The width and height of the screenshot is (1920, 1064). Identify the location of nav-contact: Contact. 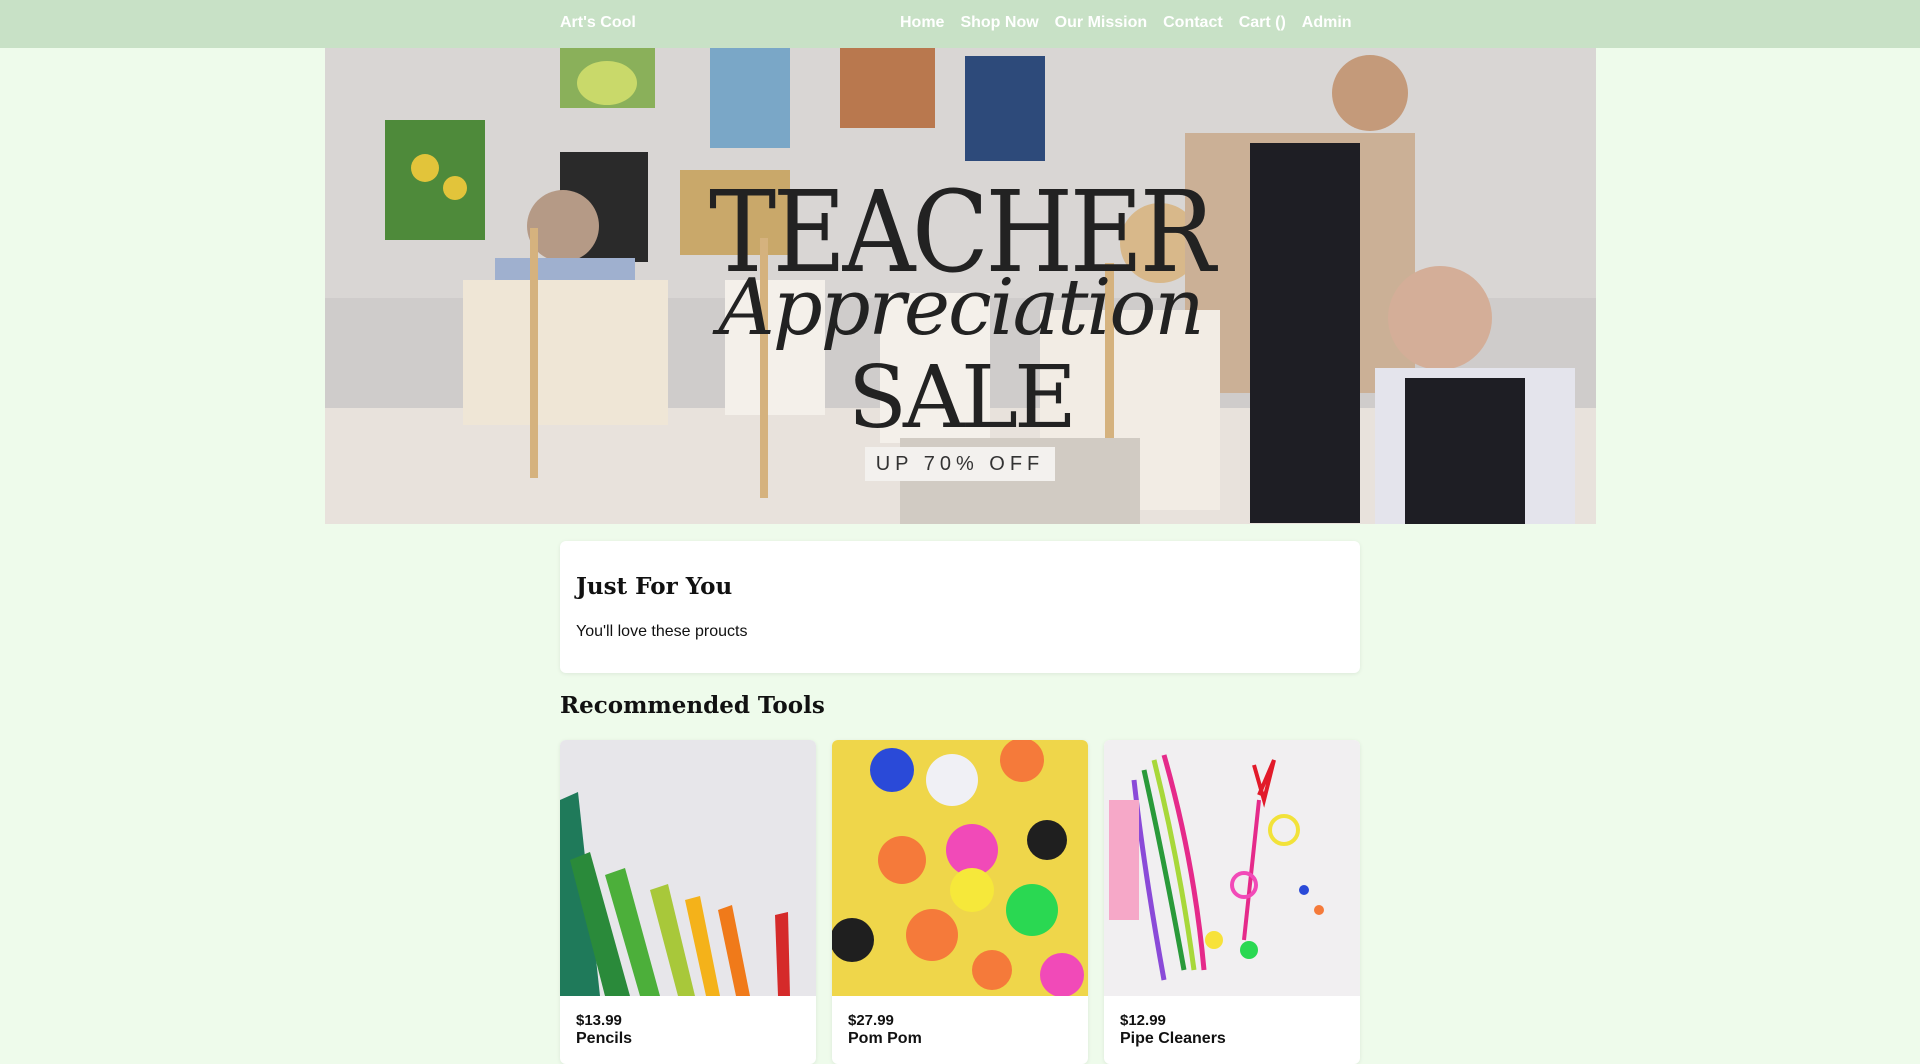
(1193, 23).